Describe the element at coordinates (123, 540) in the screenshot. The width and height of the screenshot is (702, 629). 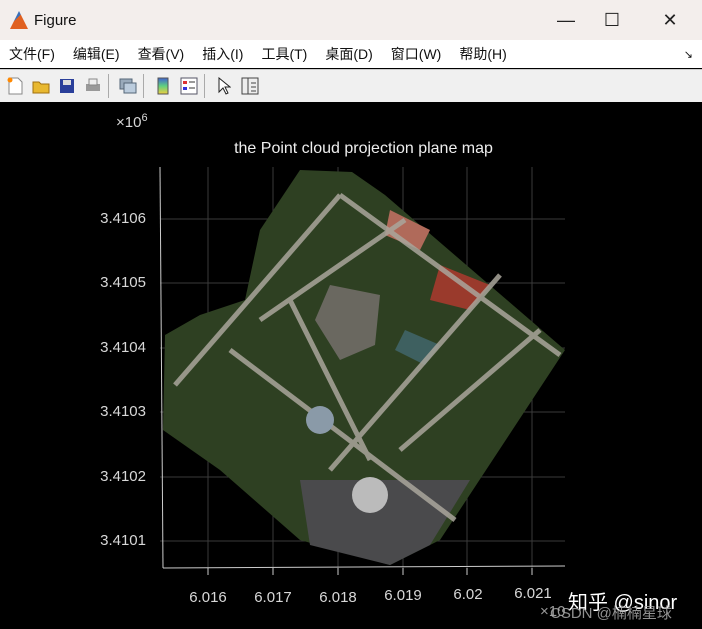
I see `y-tick-label: 3.4101` at that location.